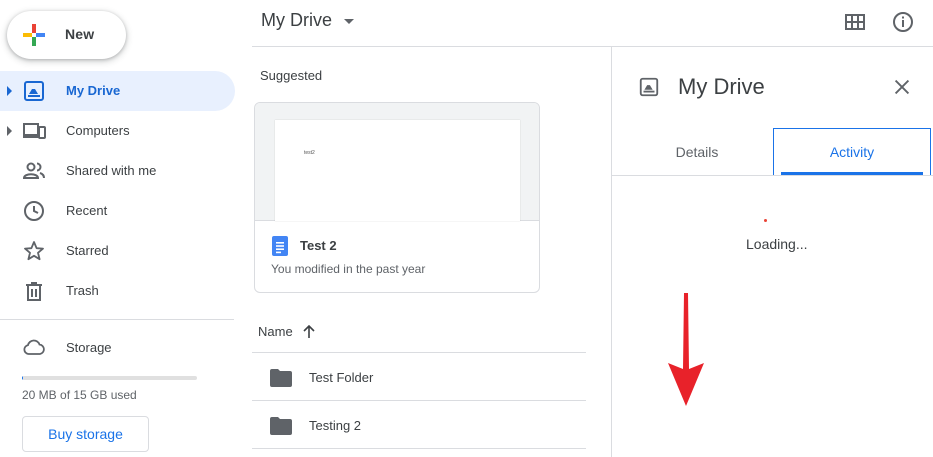 The width and height of the screenshot is (933, 457). I want to click on sort-by-name-header: Name, so click(286, 331).